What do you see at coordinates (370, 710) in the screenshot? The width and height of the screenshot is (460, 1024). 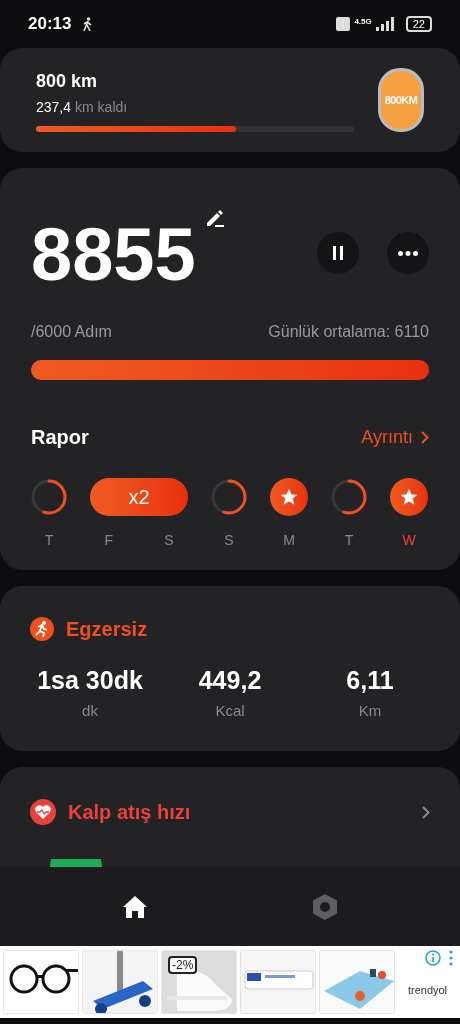 I see `stat-unit: Km` at bounding box center [370, 710].